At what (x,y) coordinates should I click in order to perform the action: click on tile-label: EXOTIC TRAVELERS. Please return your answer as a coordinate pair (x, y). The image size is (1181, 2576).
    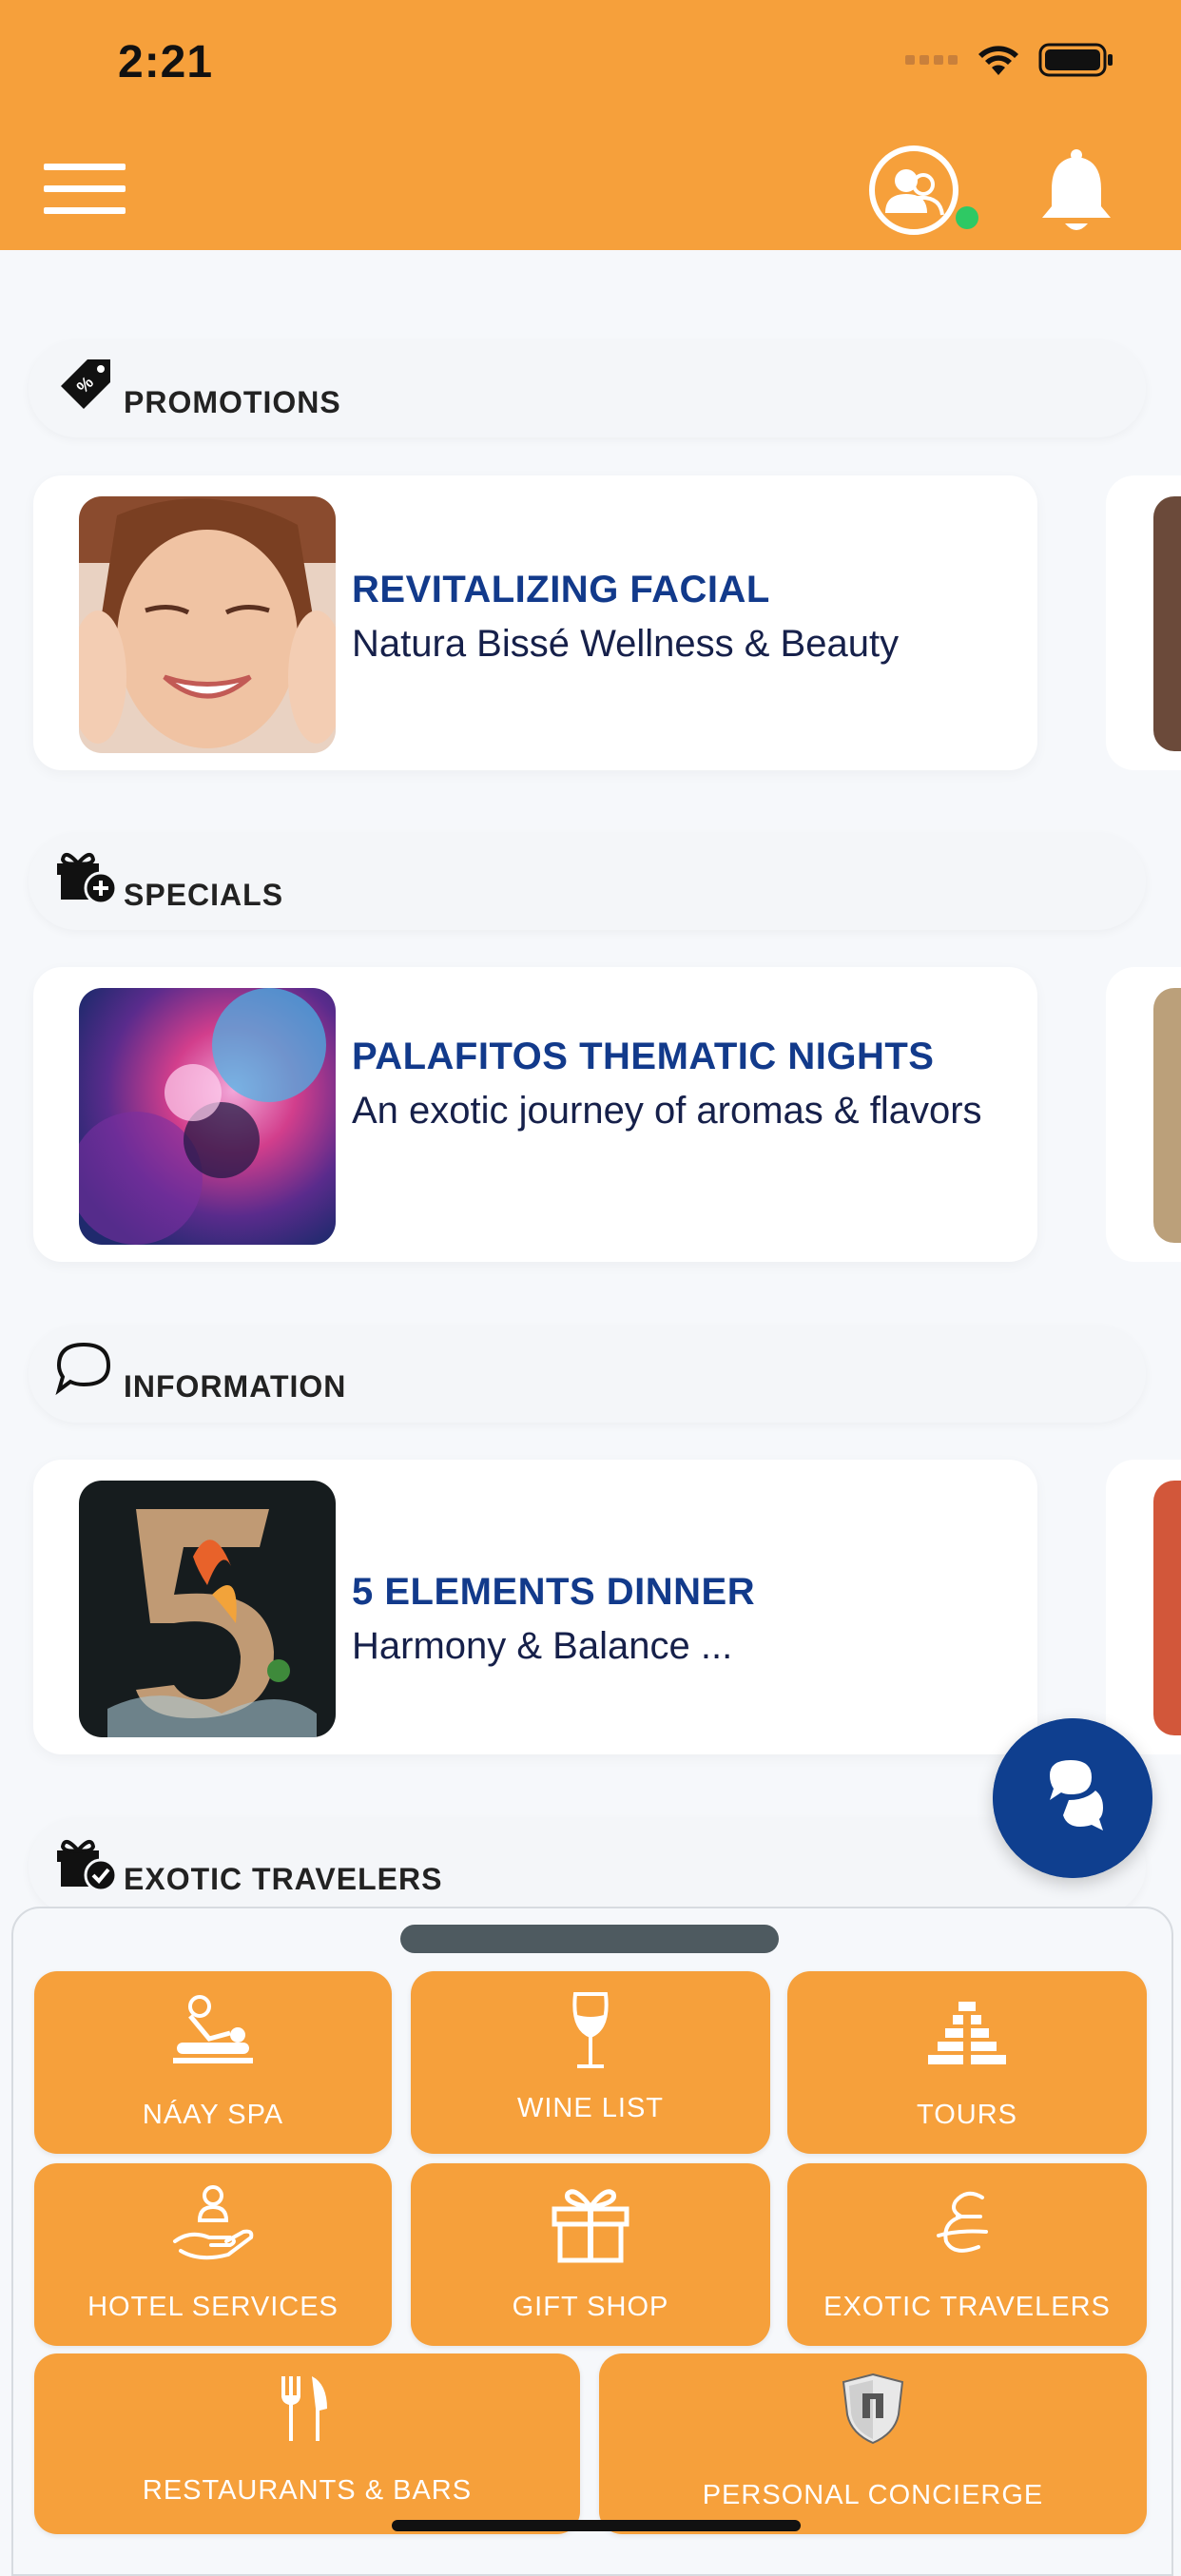
    Looking at the image, I should click on (967, 2307).